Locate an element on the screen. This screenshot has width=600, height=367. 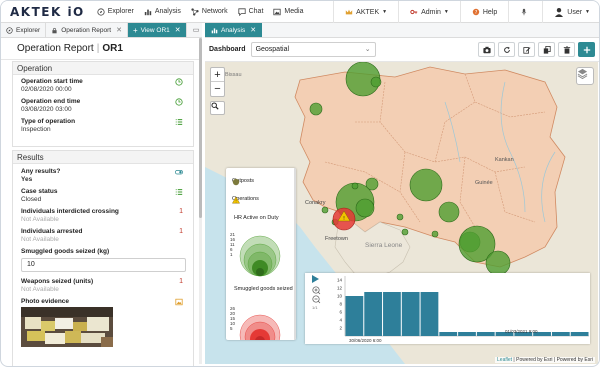
legend-operations: ! Operations is located at coordinates (245, 200).